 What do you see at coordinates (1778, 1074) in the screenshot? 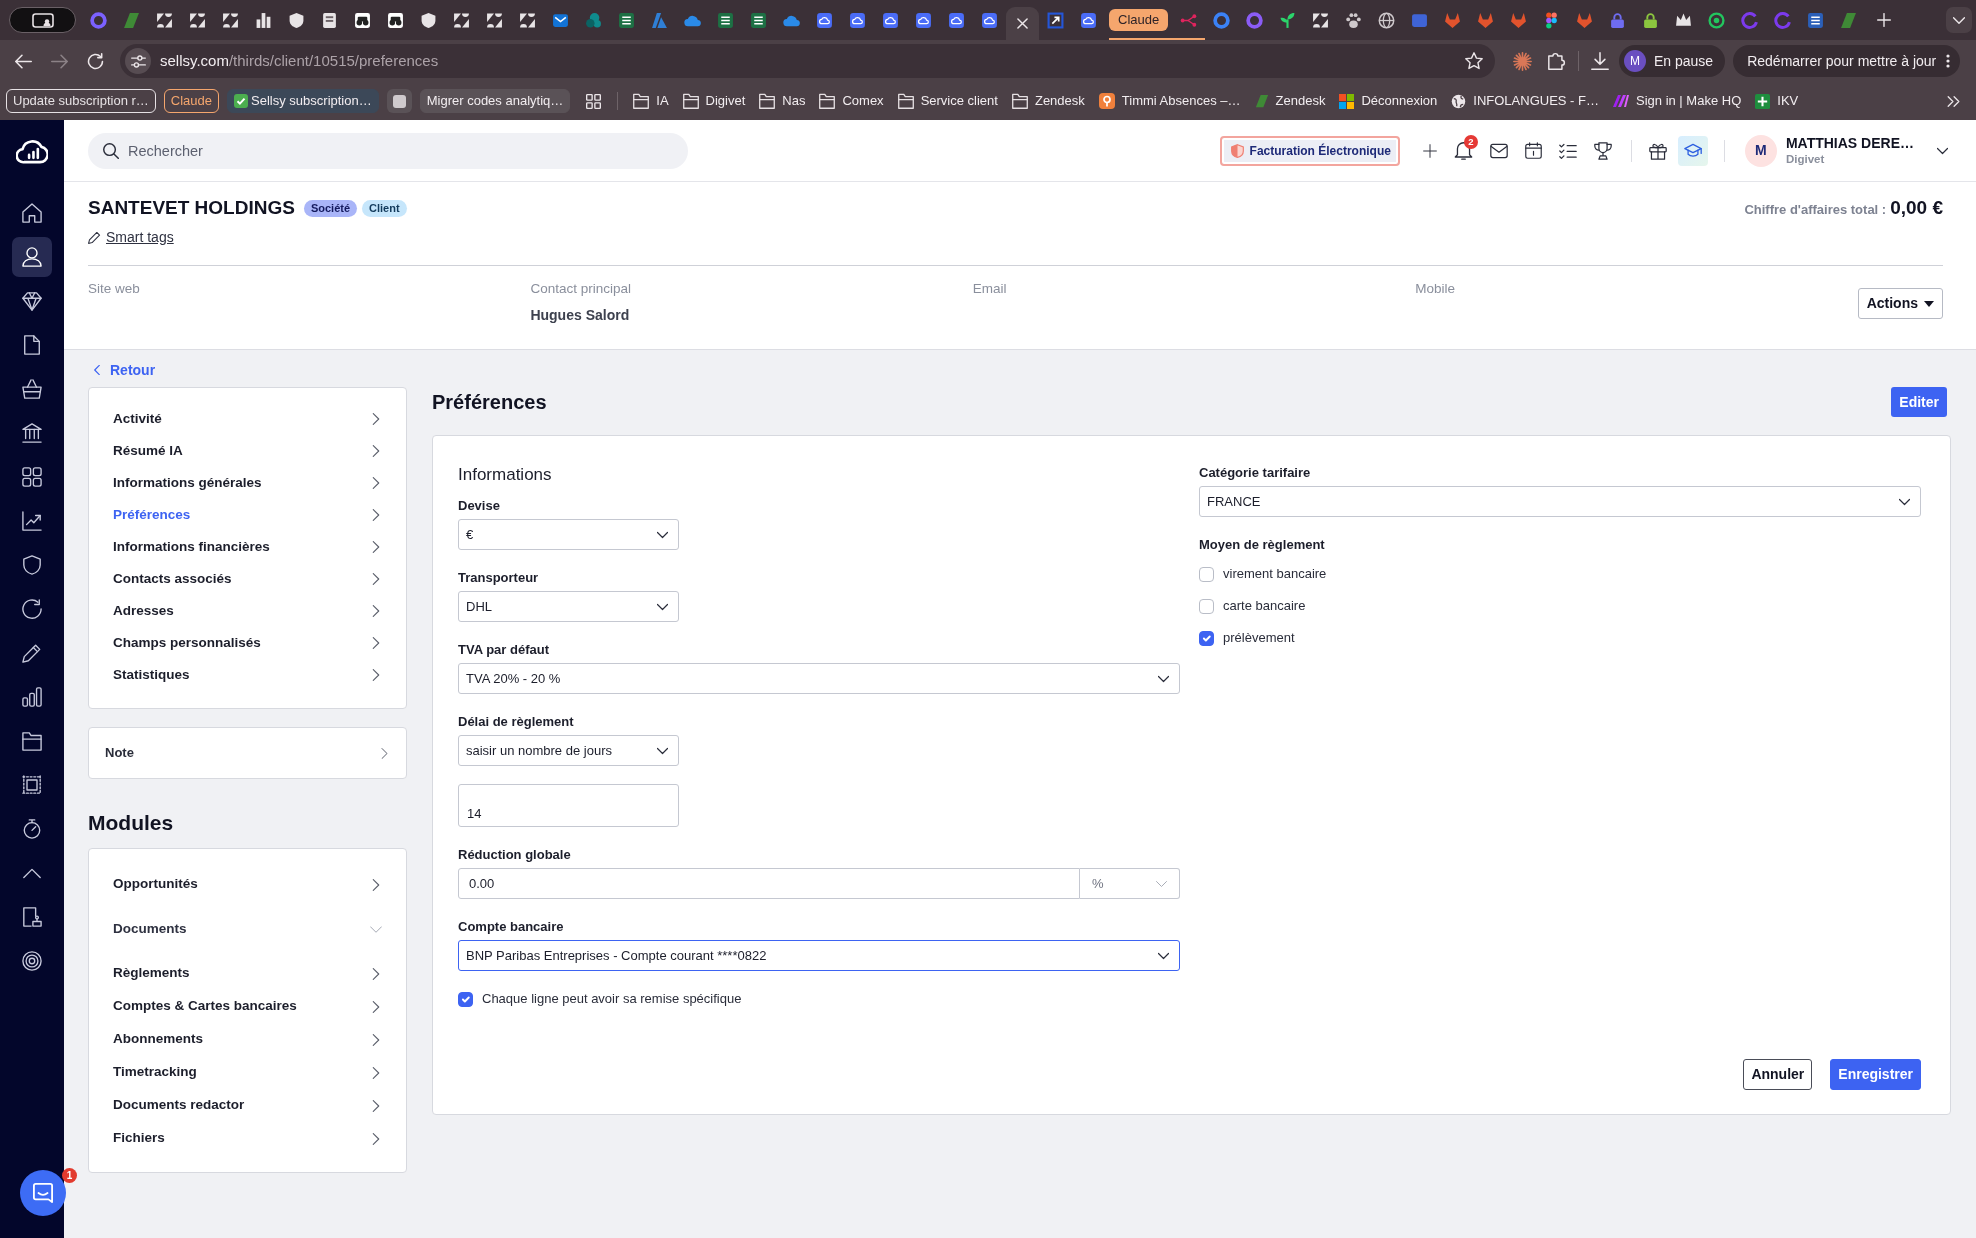
I see `cancel-button: Annuler` at bounding box center [1778, 1074].